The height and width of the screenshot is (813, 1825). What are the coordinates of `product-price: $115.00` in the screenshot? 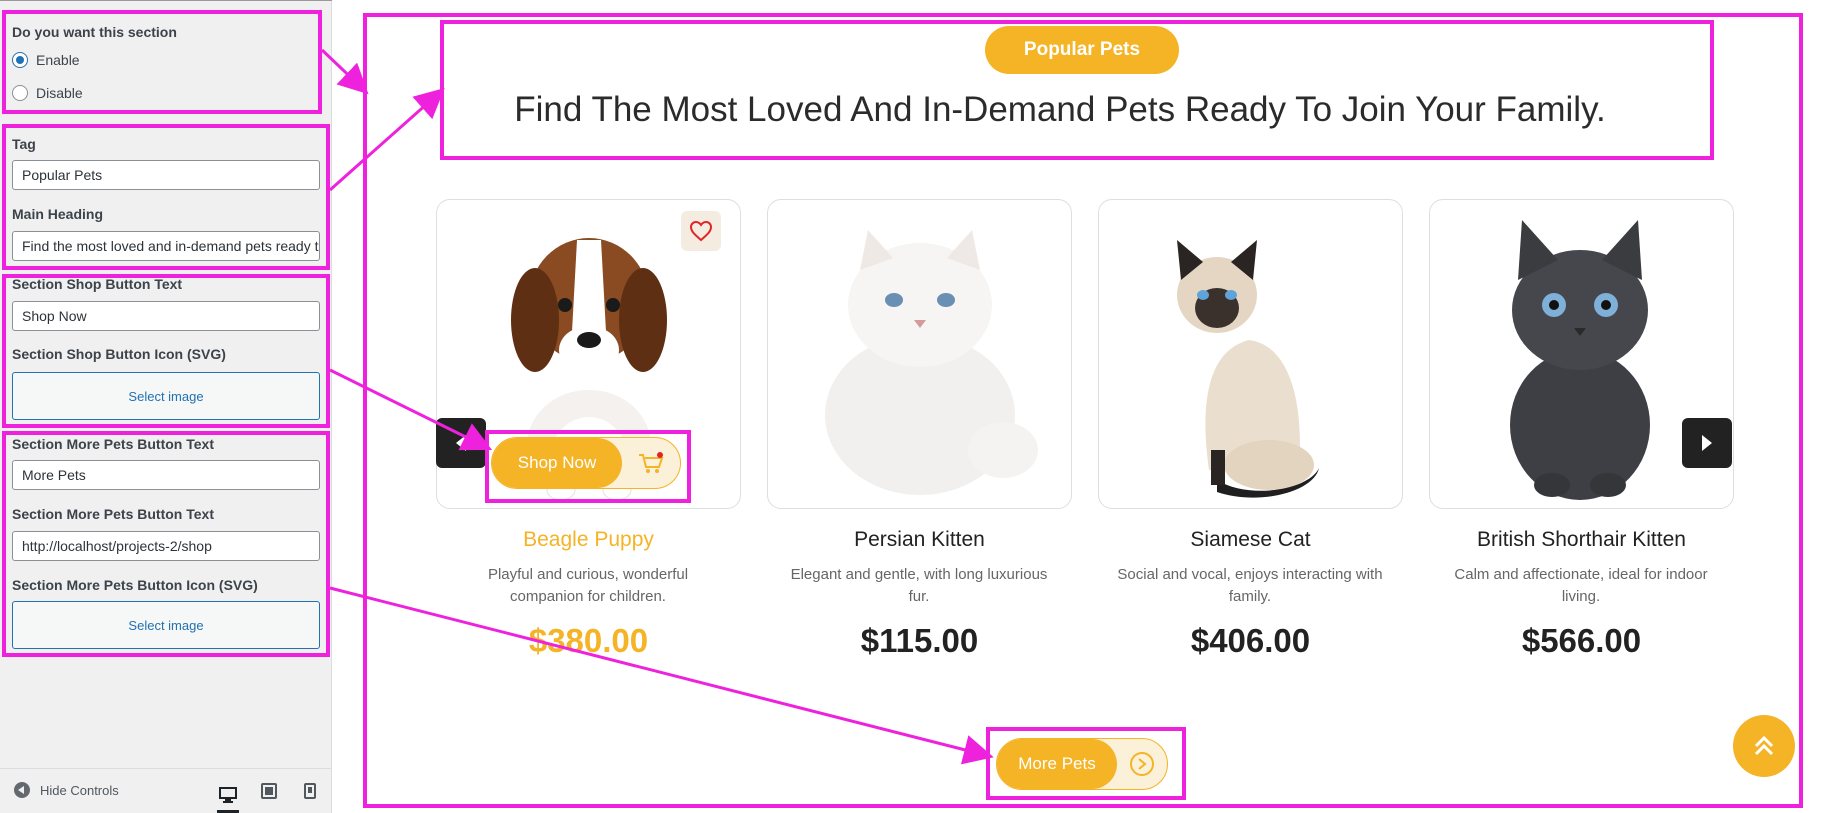 It's located at (919, 640).